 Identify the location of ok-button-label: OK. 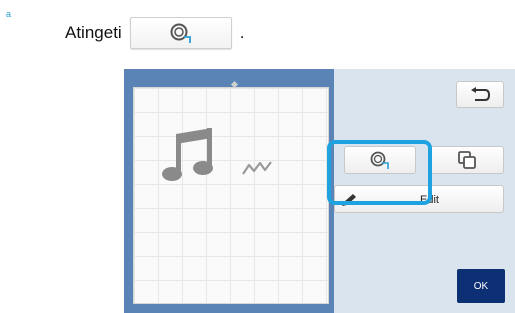
(481, 286).